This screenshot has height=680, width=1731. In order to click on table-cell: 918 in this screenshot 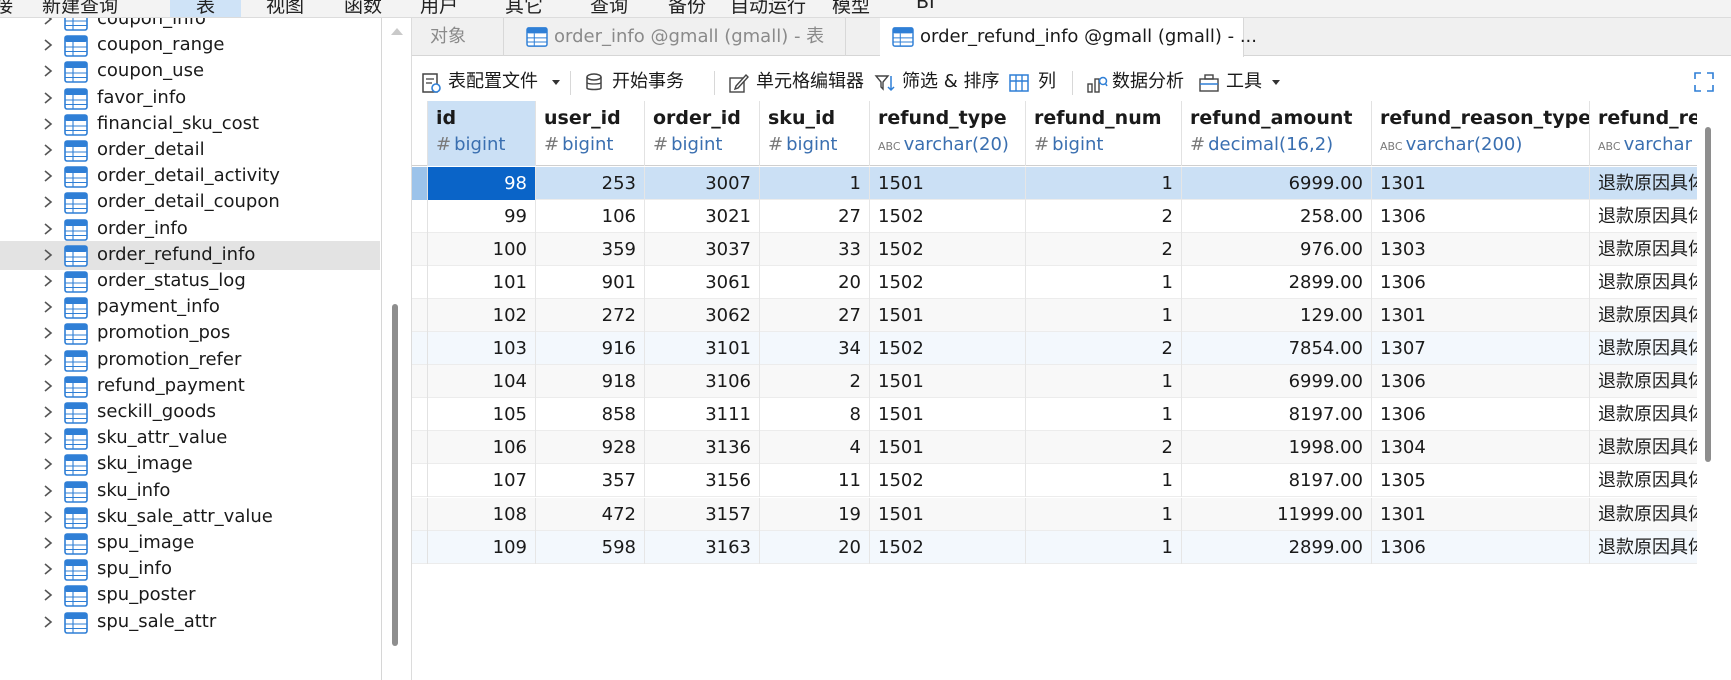, I will do `click(590, 382)`.